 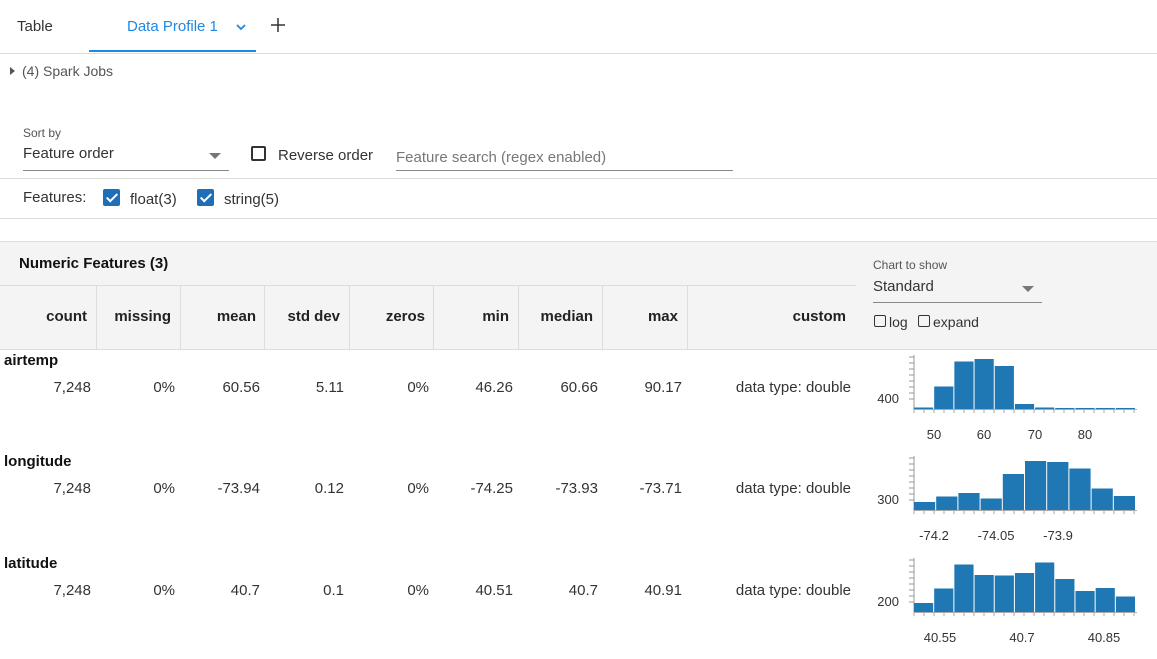 What do you see at coordinates (31, 360) in the screenshot?
I see `row-name-airtemp: airtemp` at bounding box center [31, 360].